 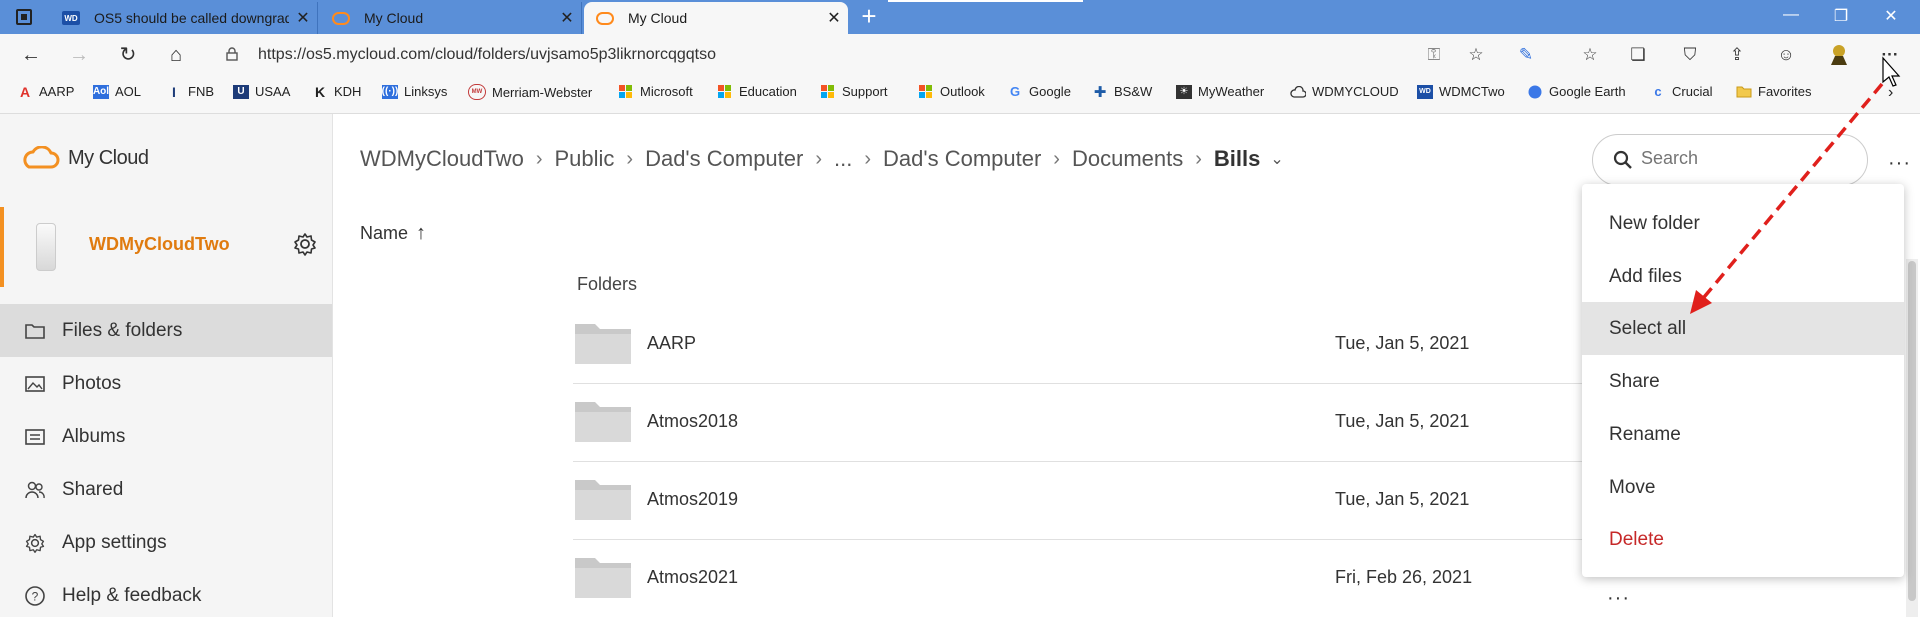 What do you see at coordinates (768, 91) in the screenshot?
I see `bookmark-label: Education` at bounding box center [768, 91].